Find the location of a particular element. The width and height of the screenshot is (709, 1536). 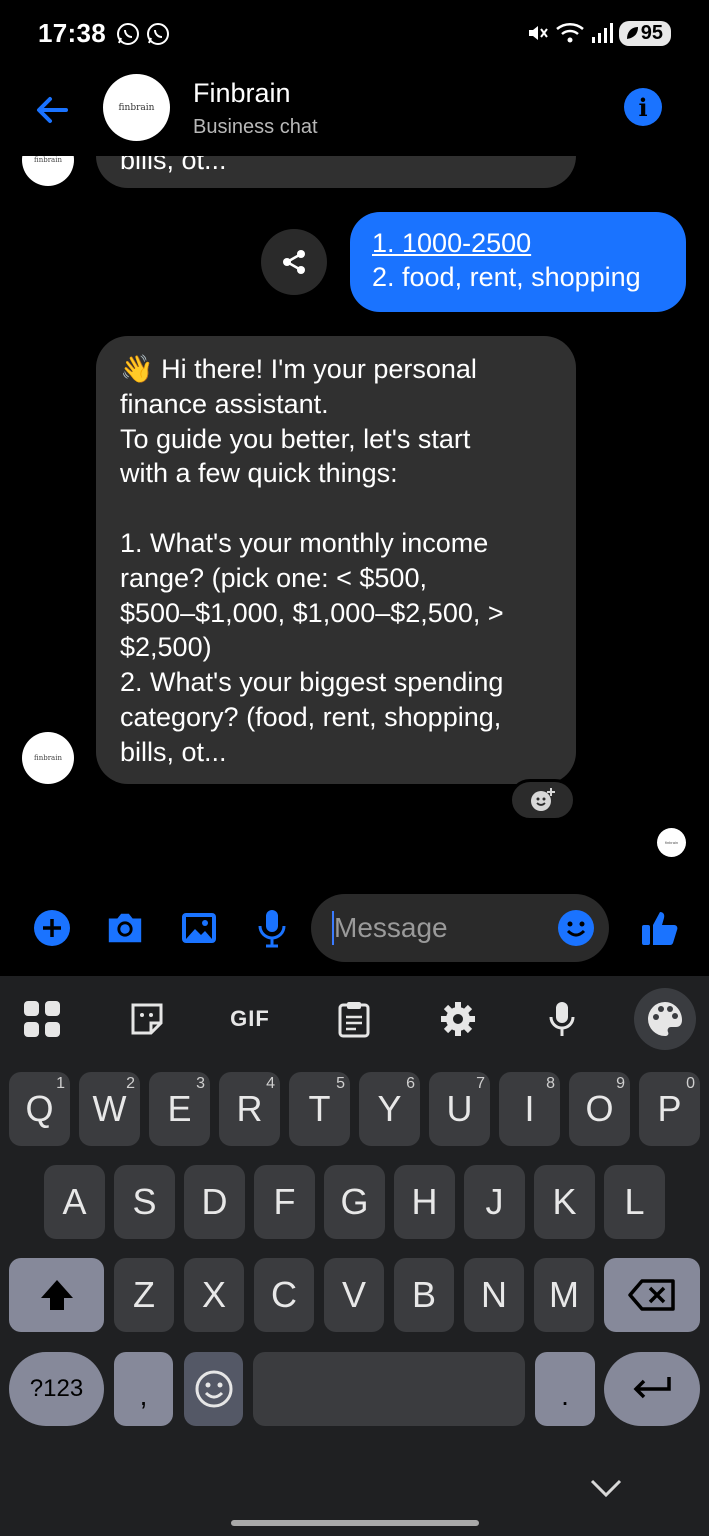

key-label: H is located at coordinates (424, 1201).